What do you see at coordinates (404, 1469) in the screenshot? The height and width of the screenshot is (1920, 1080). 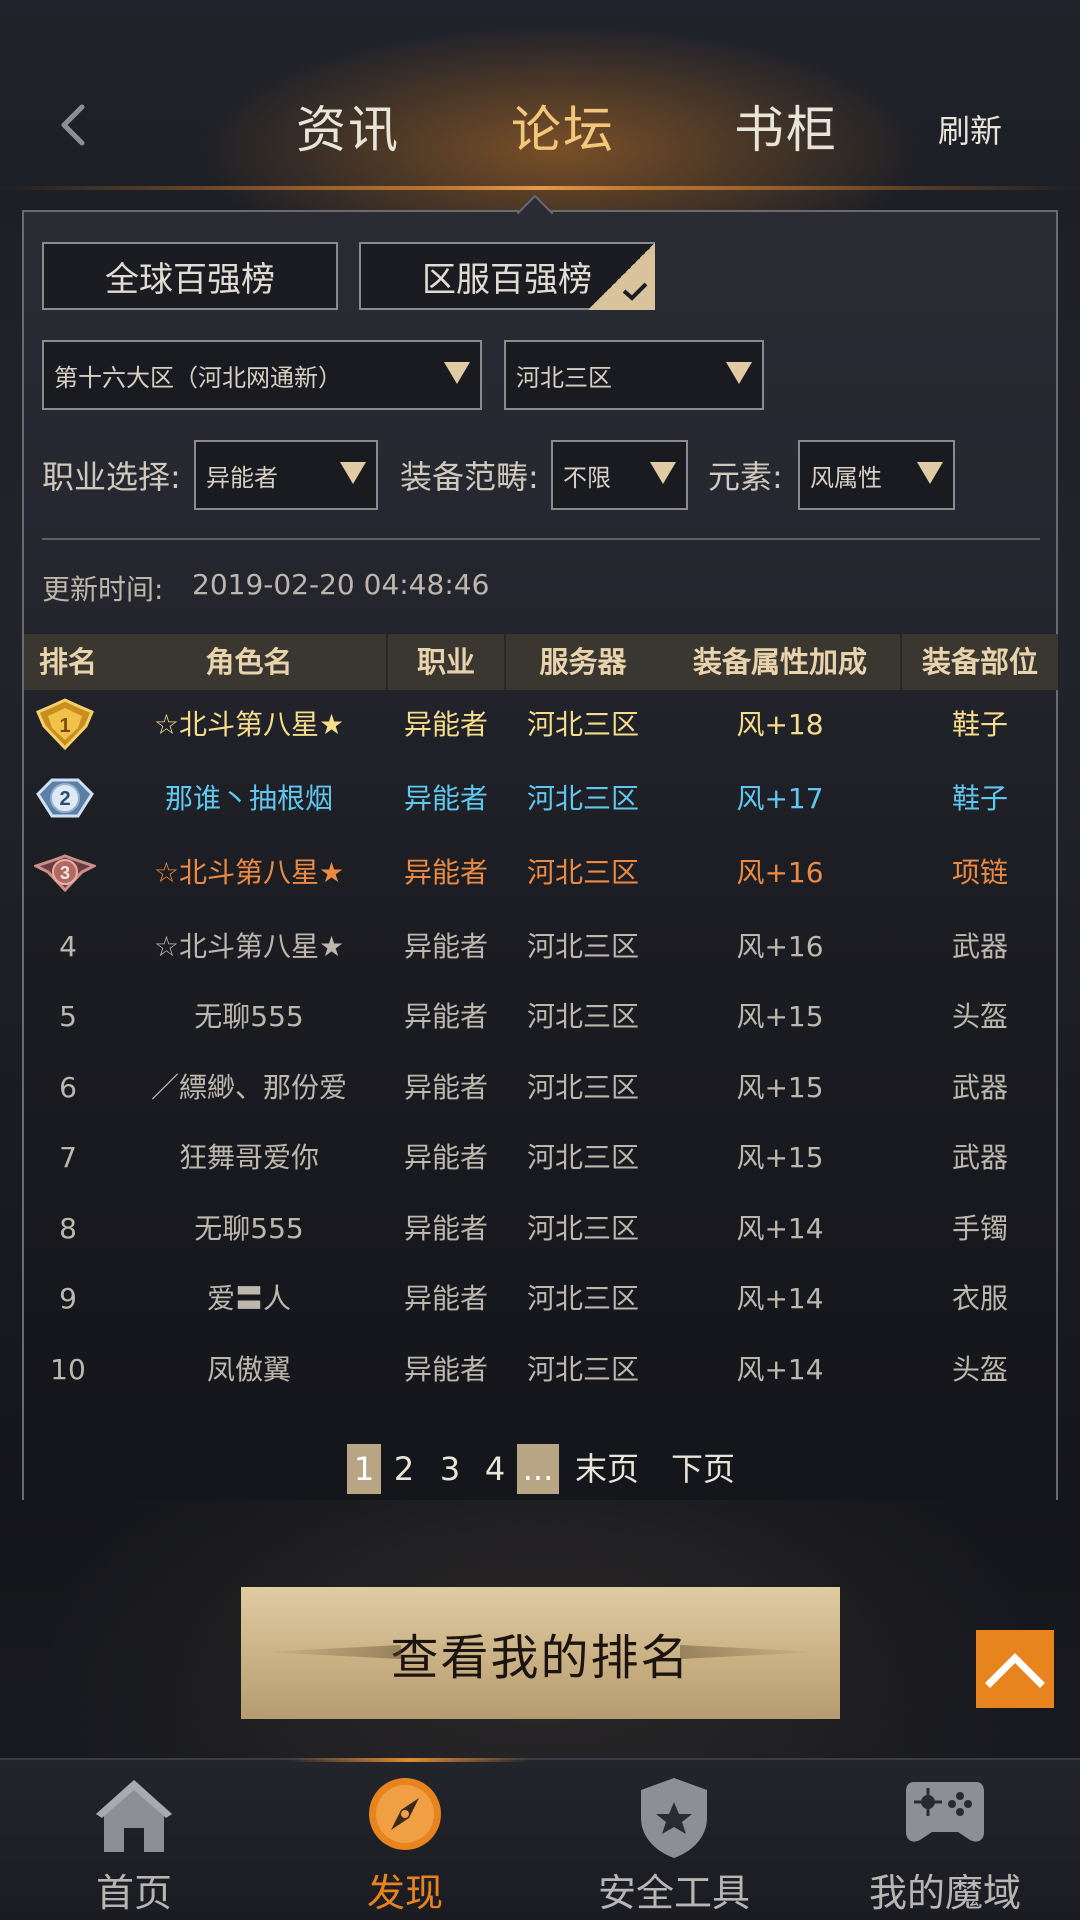 I see `page-2-button: 2` at bounding box center [404, 1469].